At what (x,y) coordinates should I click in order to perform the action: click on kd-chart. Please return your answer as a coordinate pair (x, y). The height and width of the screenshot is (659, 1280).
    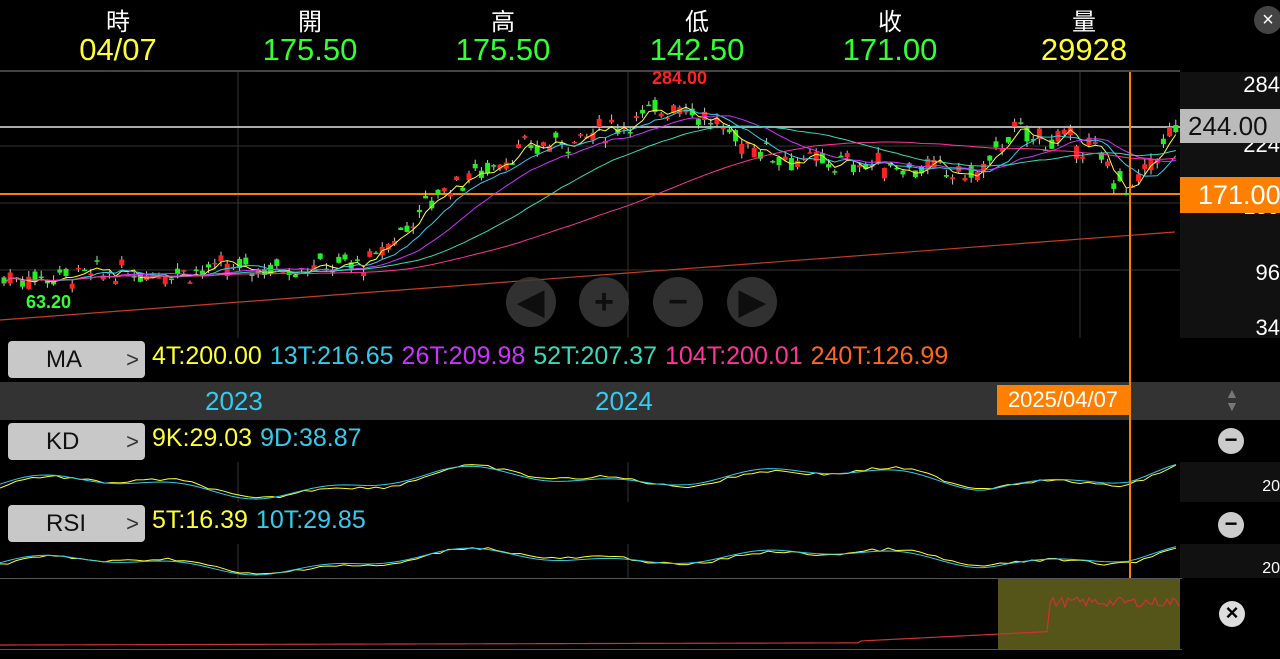
    Looking at the image, I should click on (588, 482).